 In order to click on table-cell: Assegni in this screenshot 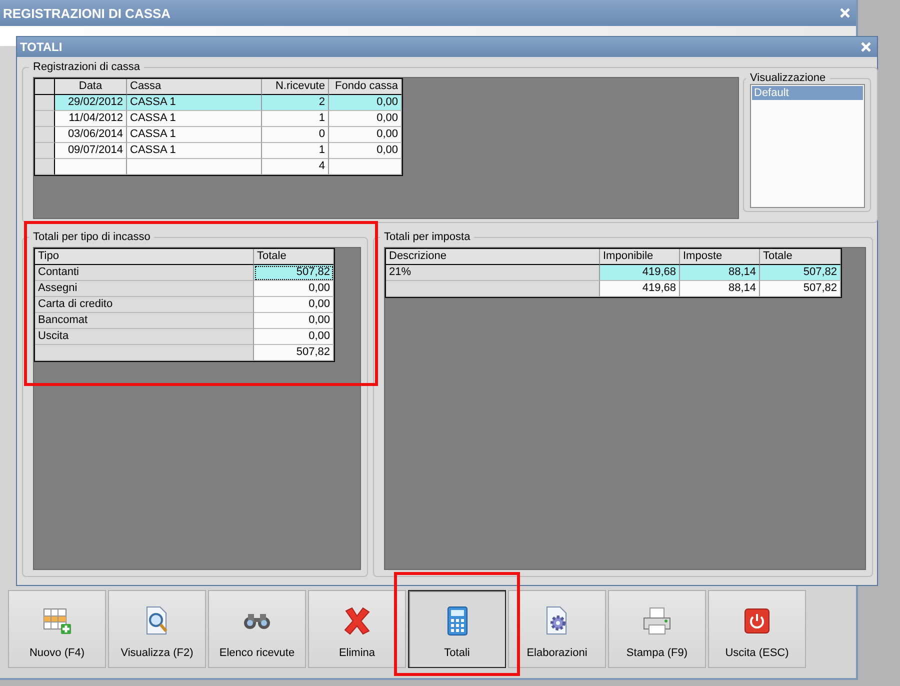, I will do `click(144, 289)`.